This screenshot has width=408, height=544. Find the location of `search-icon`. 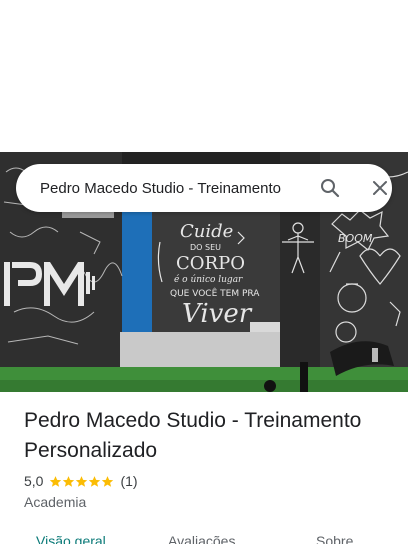

search-icon is located at coordinates (330, 188).